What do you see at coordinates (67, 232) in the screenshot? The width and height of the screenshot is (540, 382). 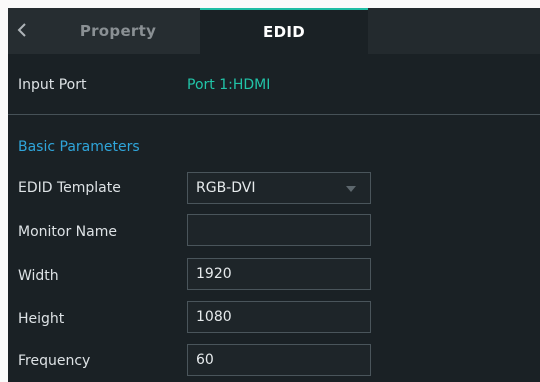 I see `monitor-name-label: Monitor Name` at bounding box center [67, 232].